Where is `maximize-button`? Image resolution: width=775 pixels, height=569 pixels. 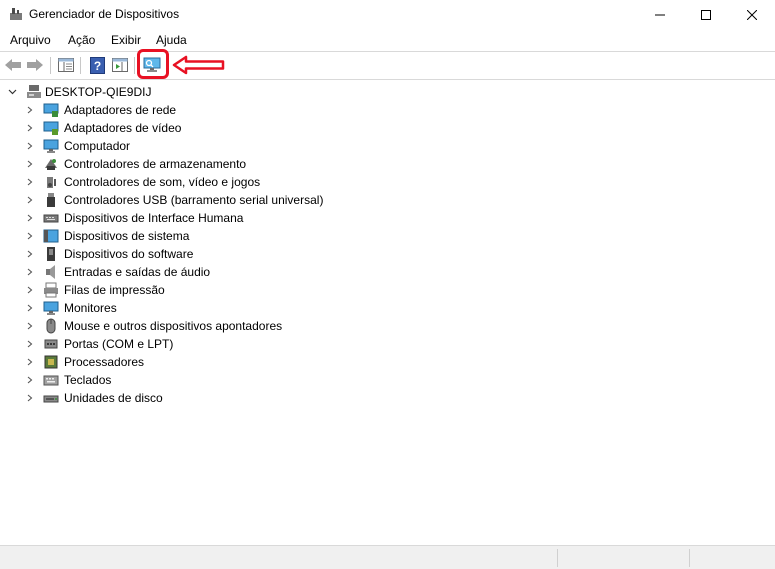 maximize-button is located at coordinates (706, 14).